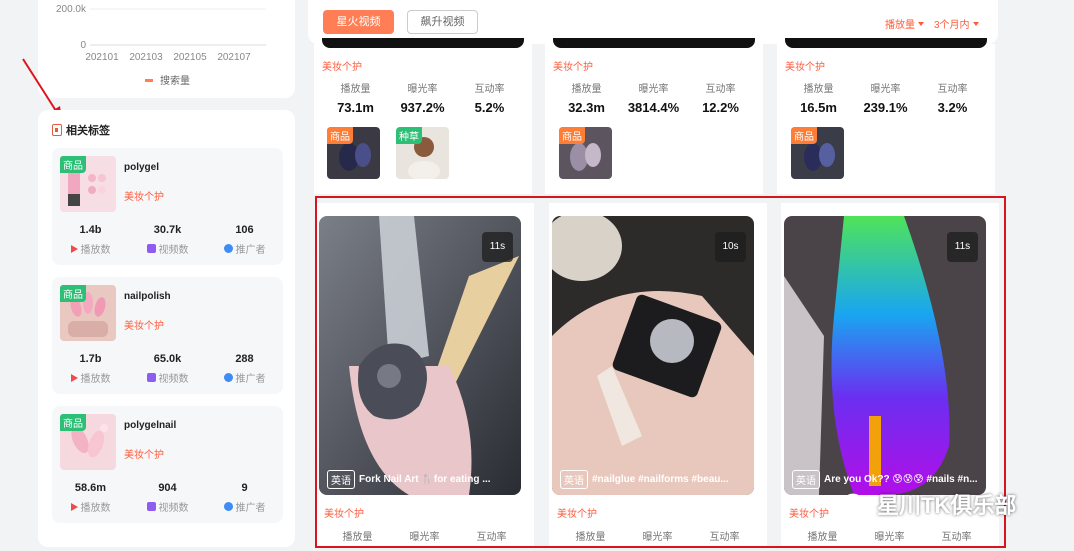  I want to click on stat-exposure: 曝光率 3814.4%, so click(653, 97).